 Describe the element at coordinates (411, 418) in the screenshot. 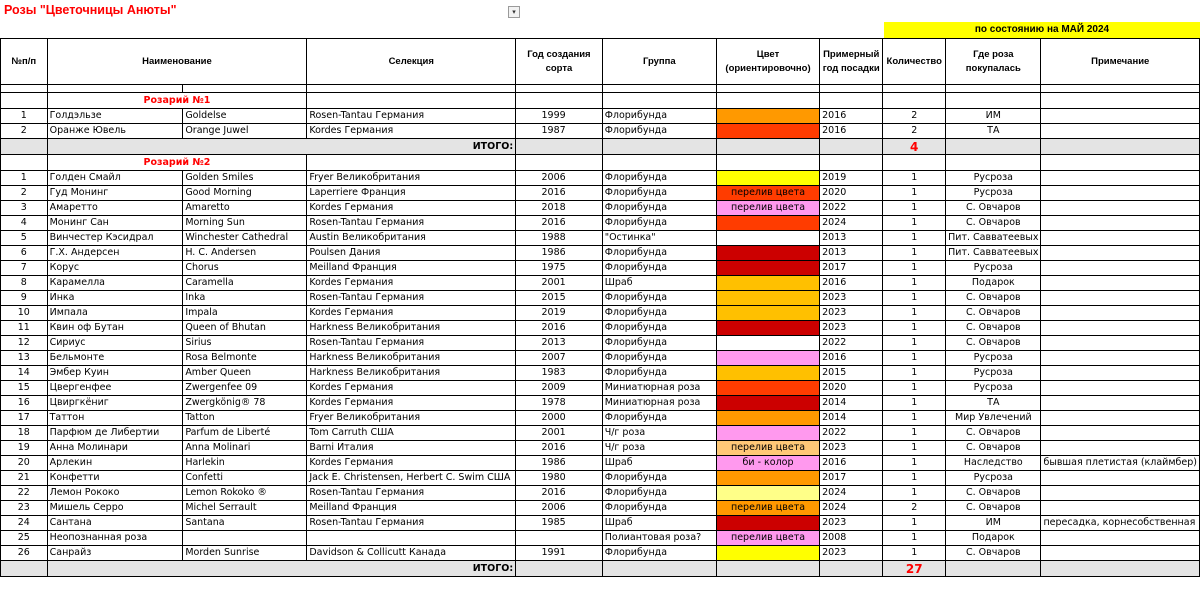

I see `selection: Fryer Великобритания` at that location.